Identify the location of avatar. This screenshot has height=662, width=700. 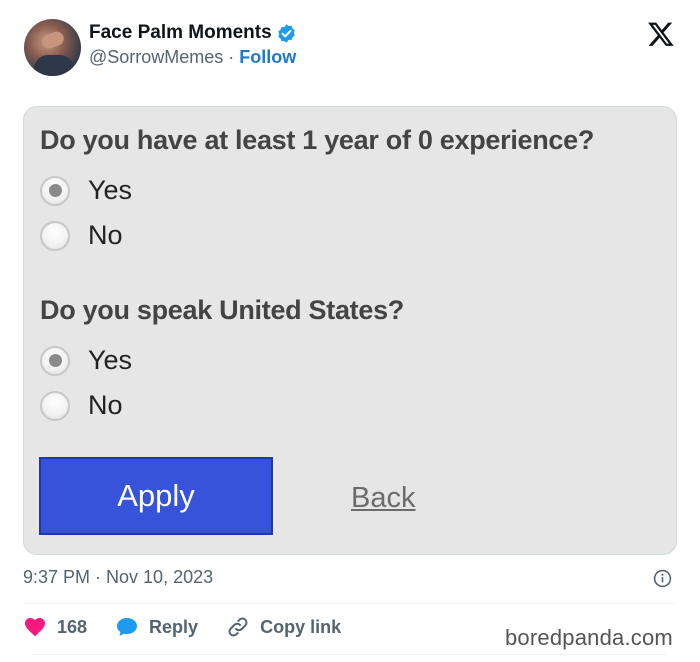
(52, 47).